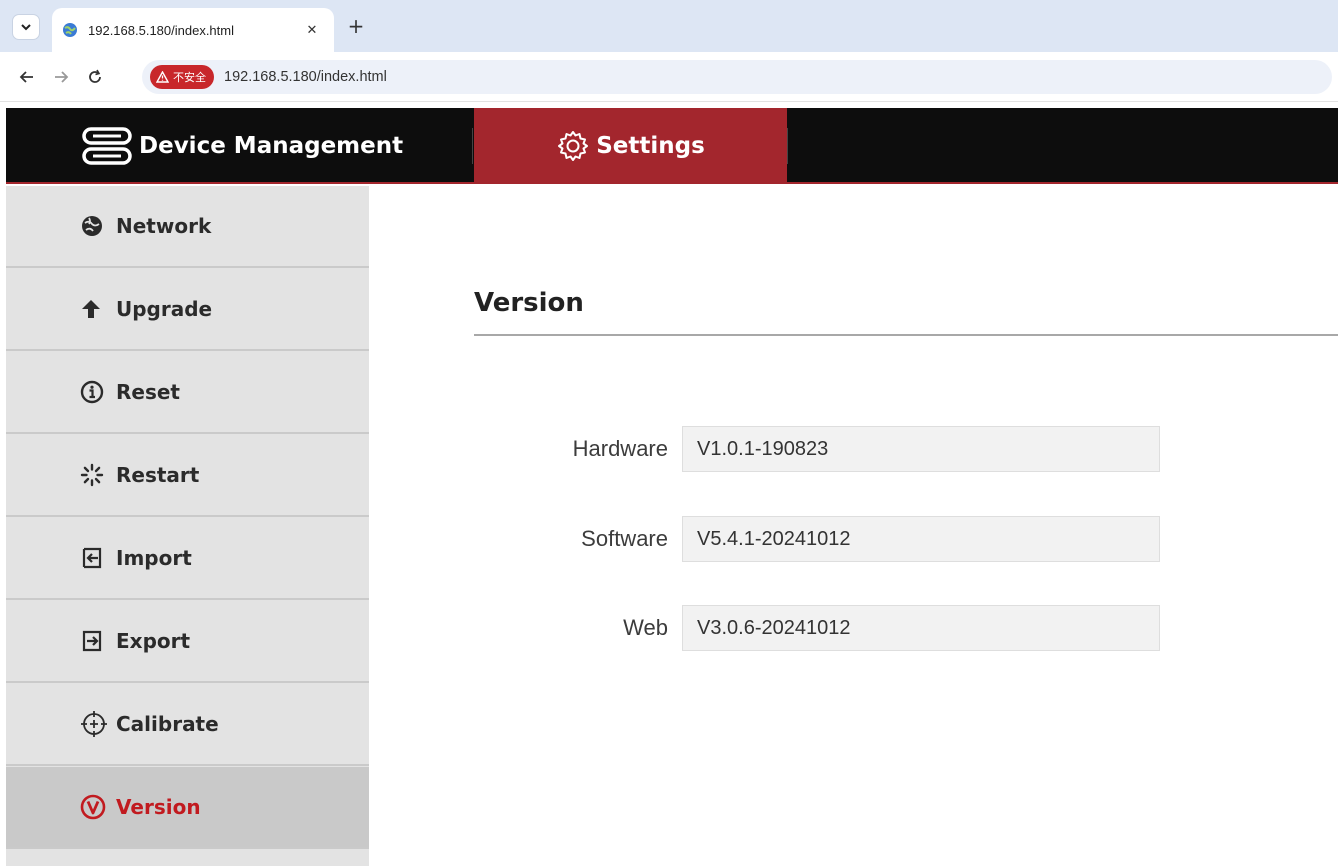  Describe the element at coordinates (189, 77) in the screenshot. I see `insecure-label: 不安全` at that location.